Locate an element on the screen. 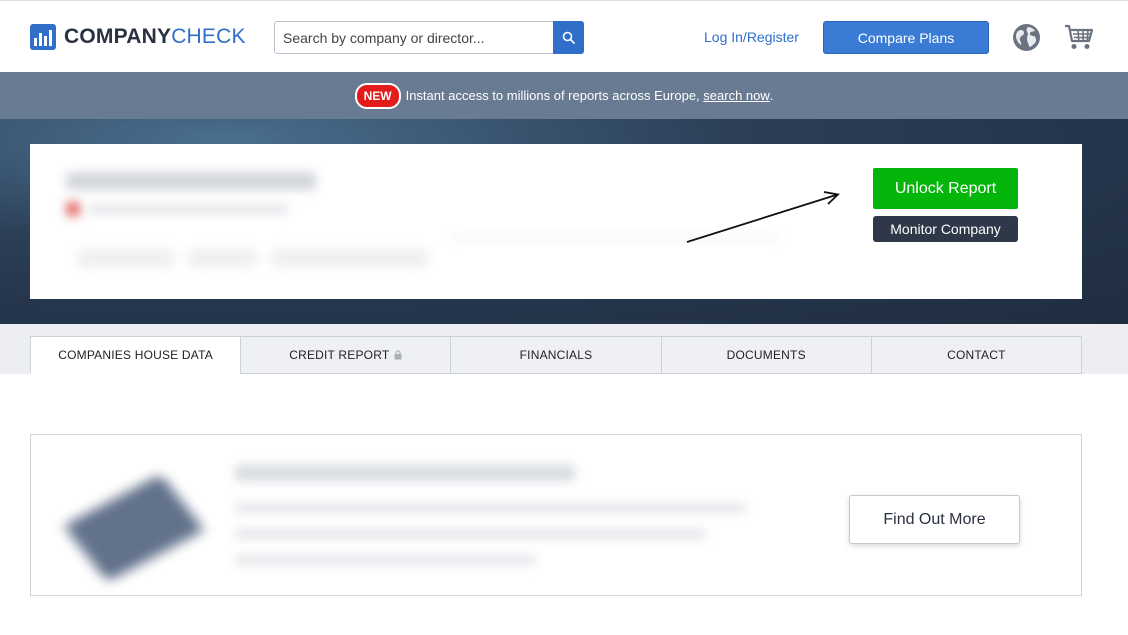 The image size is (1128, 635). tab-companies-house-data: COMPANIES HOUSE DATA is located at coordinates (135, 355).